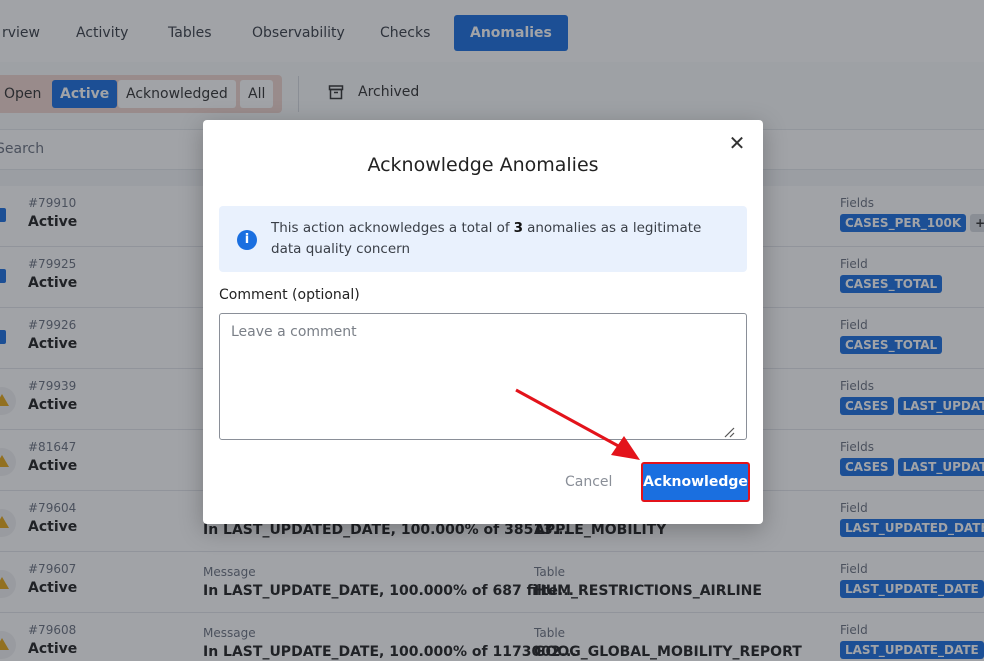  What do you see at coordinates (588, 482) in the screenshot?
I see `cancel-button: Cancel` at bounding box center [588, 482].